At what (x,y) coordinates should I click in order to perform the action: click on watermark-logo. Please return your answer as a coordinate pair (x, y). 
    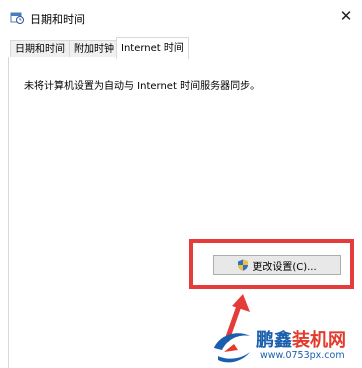
    Looking at the image, I should click on (232, 348).